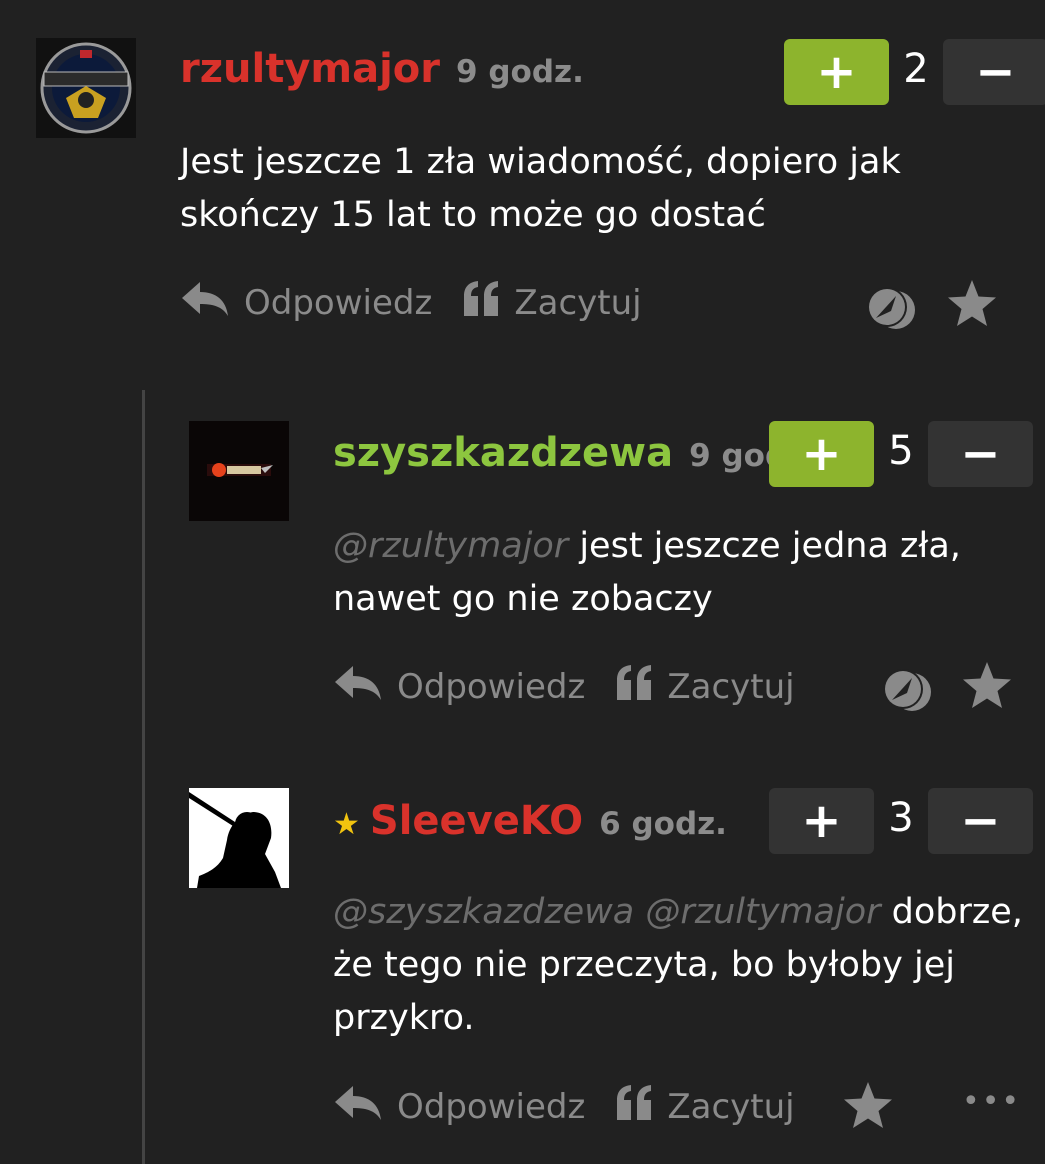 The height and width of the screenshot is (1164, 1045). I want to click on vote-widget: + 5 −, so click(901, 454).